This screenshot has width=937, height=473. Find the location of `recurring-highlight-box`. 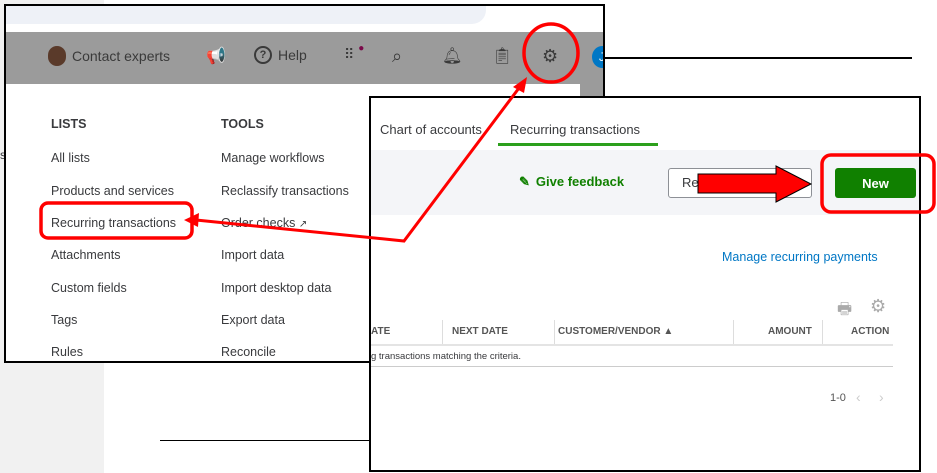

recurring-highlight-box is located at coordinates (116, 220).